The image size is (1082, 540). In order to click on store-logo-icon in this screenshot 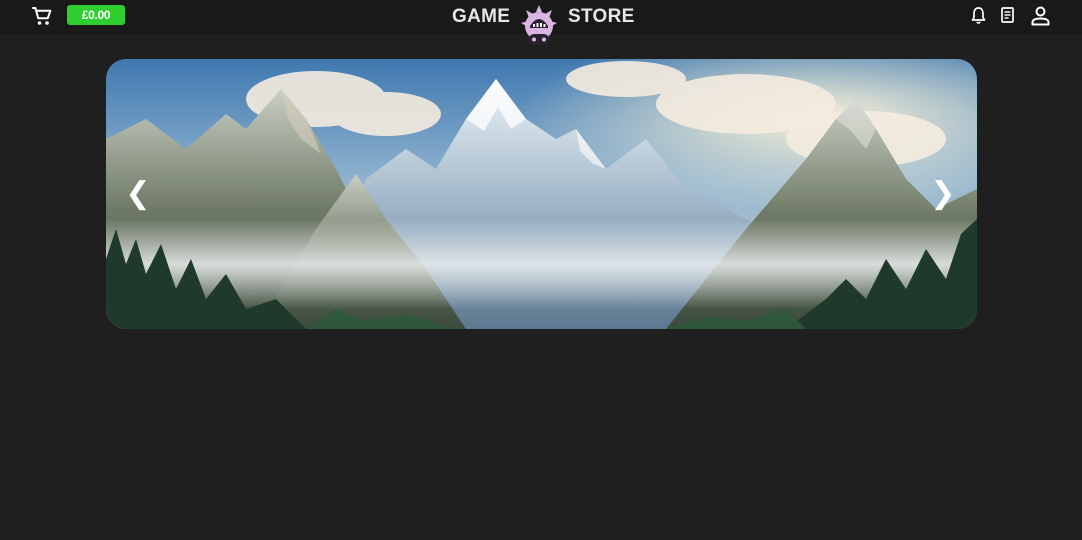, I will do `click(539, 27)`.